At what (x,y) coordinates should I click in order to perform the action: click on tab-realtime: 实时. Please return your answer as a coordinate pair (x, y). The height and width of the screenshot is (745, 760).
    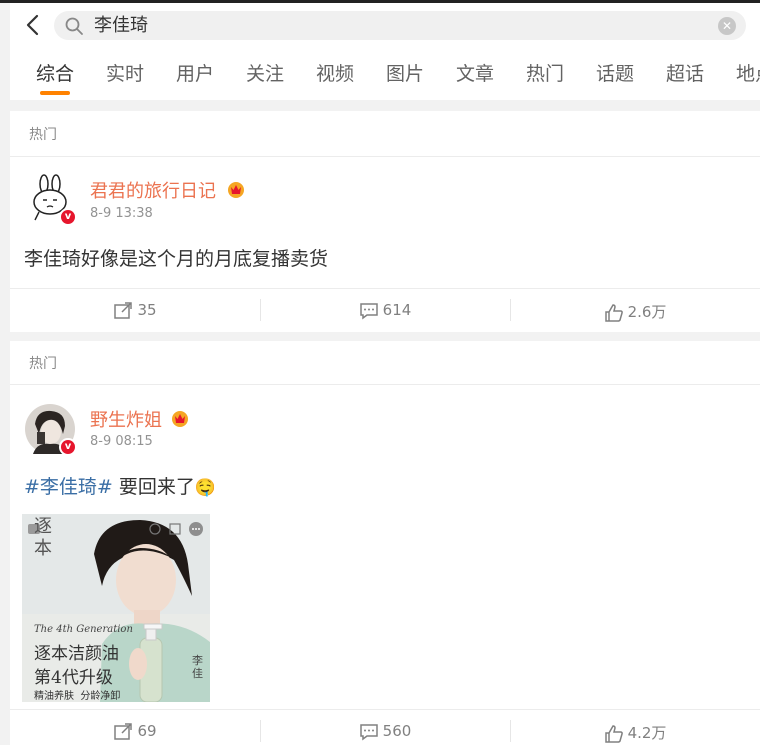
    Looking at the image, I should click on (125, 72).